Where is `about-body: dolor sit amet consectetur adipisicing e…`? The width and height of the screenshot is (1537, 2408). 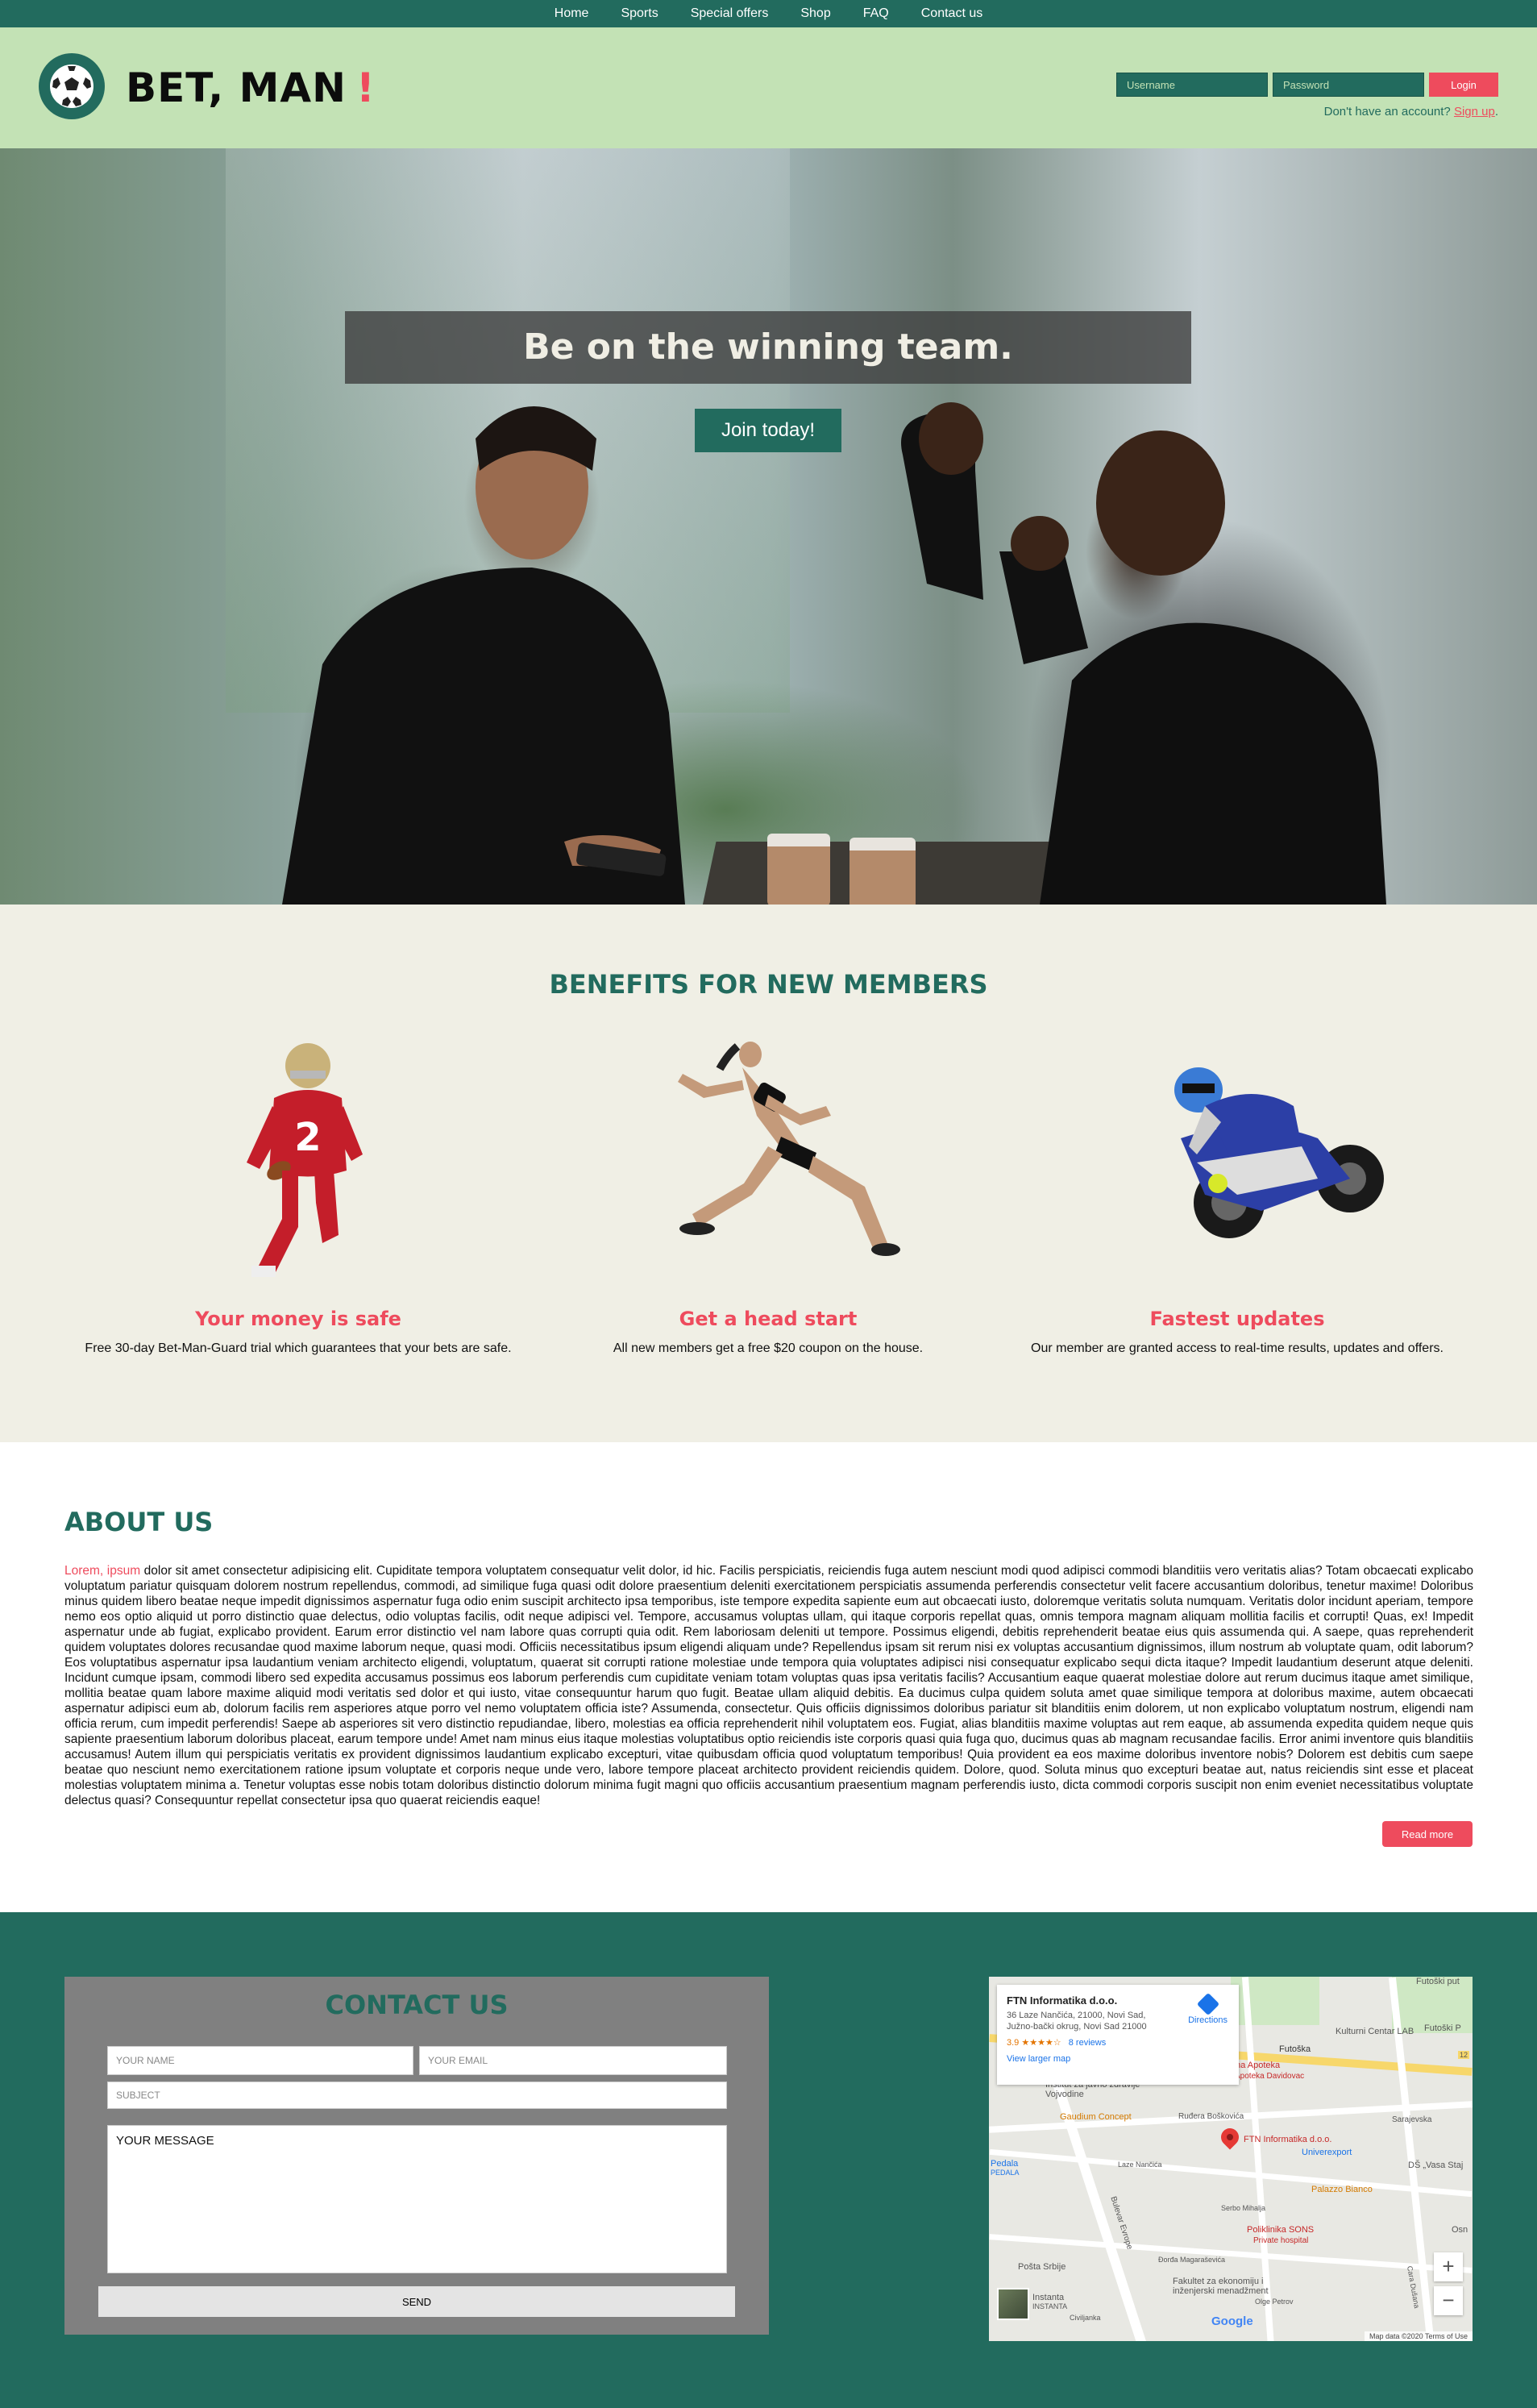
about-body: dolor sit amet consectetur adipisicing e… is located at coordinates (768, 1685).